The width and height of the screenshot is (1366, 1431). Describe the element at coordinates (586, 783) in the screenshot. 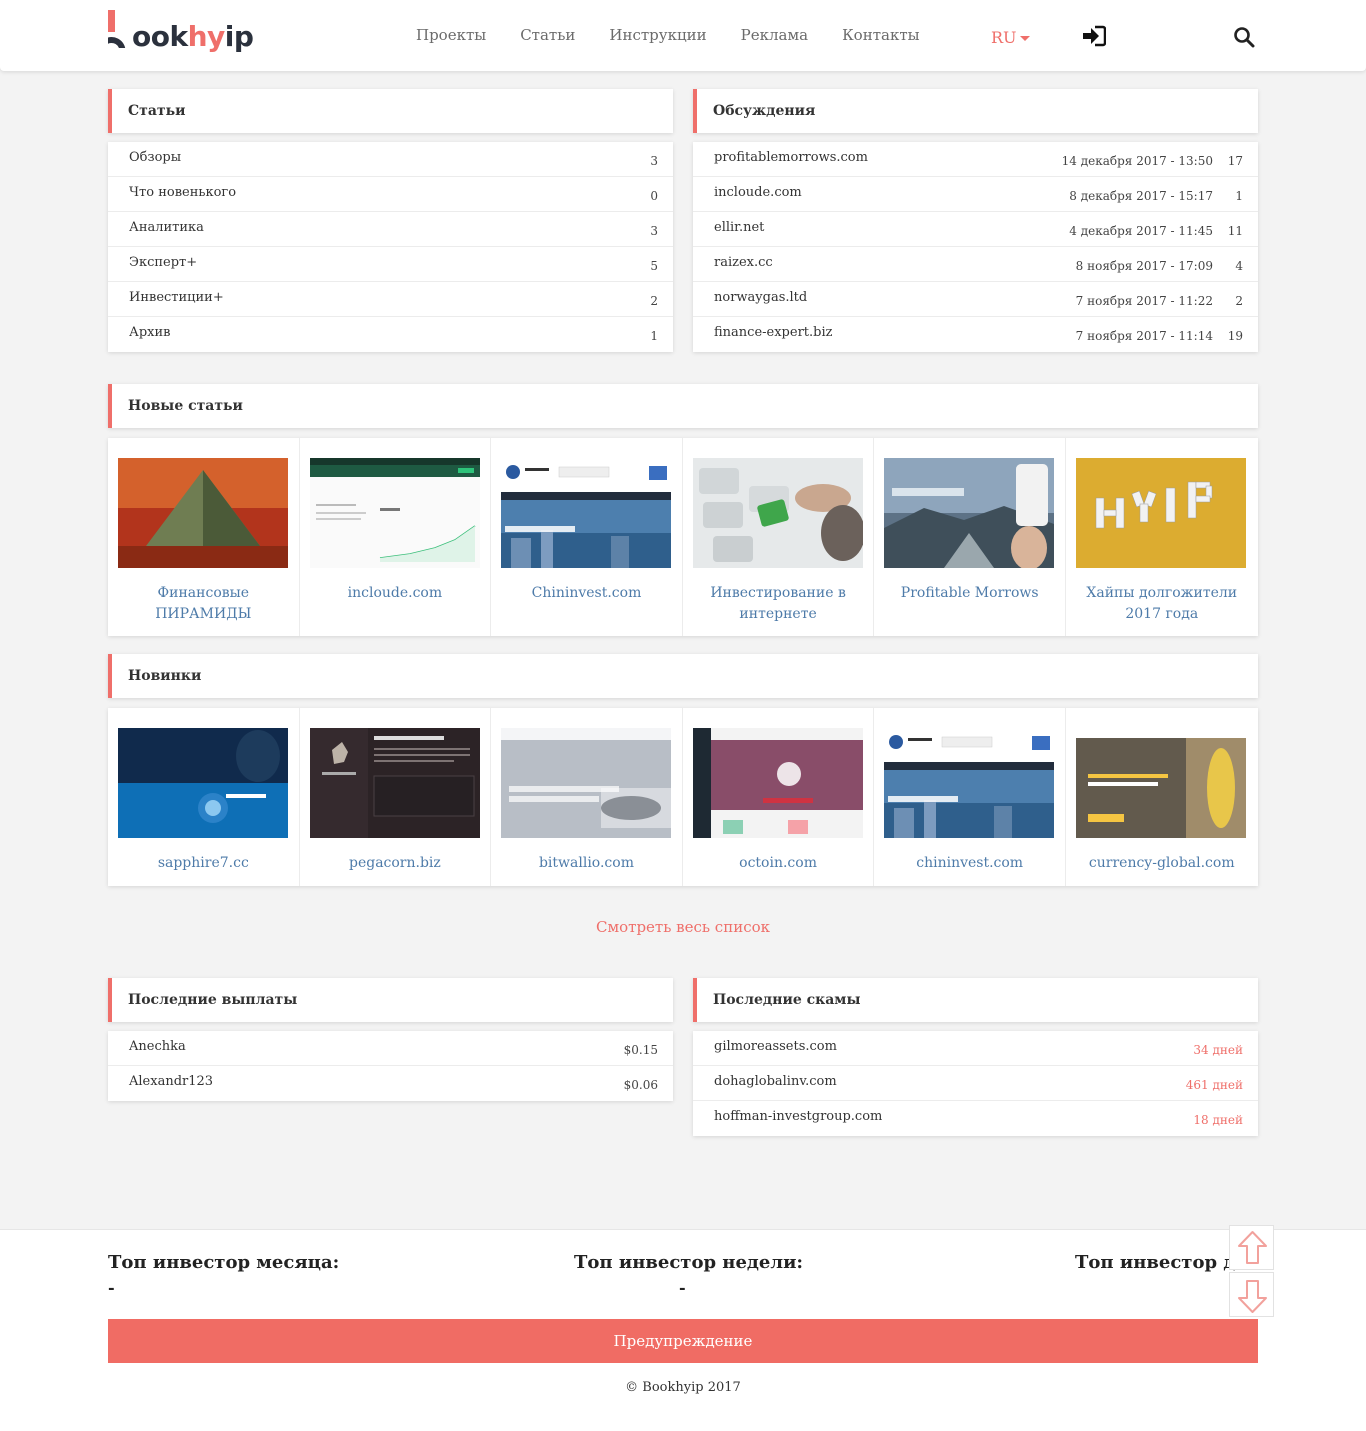

I see `bitwallio-thumbnail` at that location.